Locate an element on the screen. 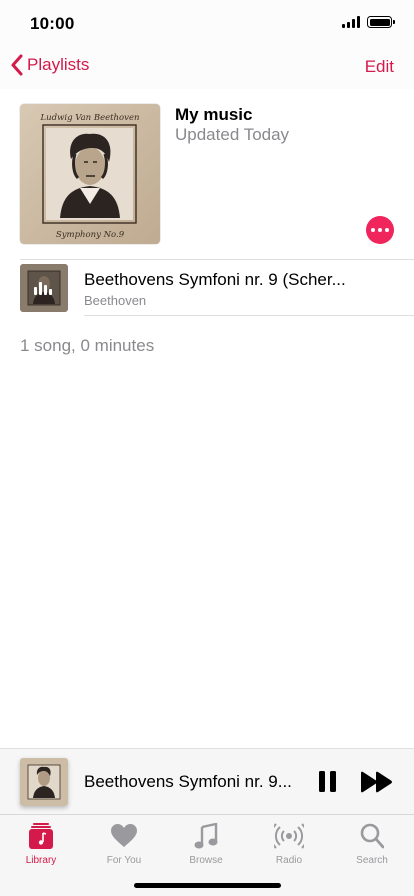 This screenshot has height=896, width=414. status-bar: 10:00 is located at coordinates (207, 22).